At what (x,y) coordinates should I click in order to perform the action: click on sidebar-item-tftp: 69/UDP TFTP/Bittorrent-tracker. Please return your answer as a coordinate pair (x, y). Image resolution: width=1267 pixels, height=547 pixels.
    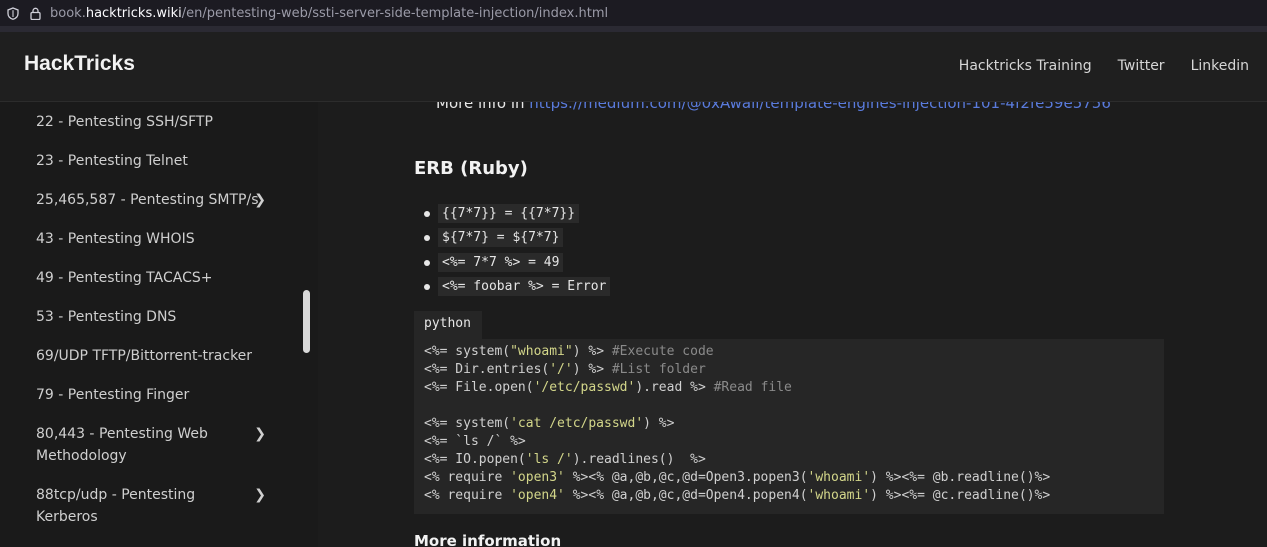
    Looking at the image, I should click on (156, 356).